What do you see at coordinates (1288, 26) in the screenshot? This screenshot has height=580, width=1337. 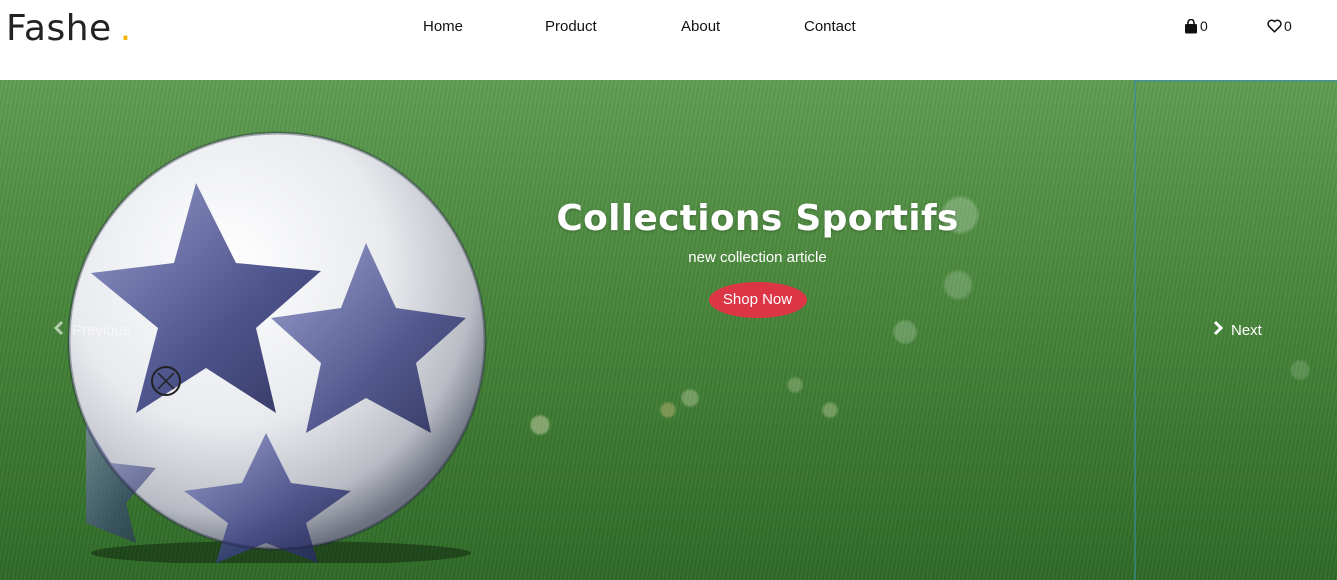 I see `wishlist-count: 0` at bounding box center [1288, 26].